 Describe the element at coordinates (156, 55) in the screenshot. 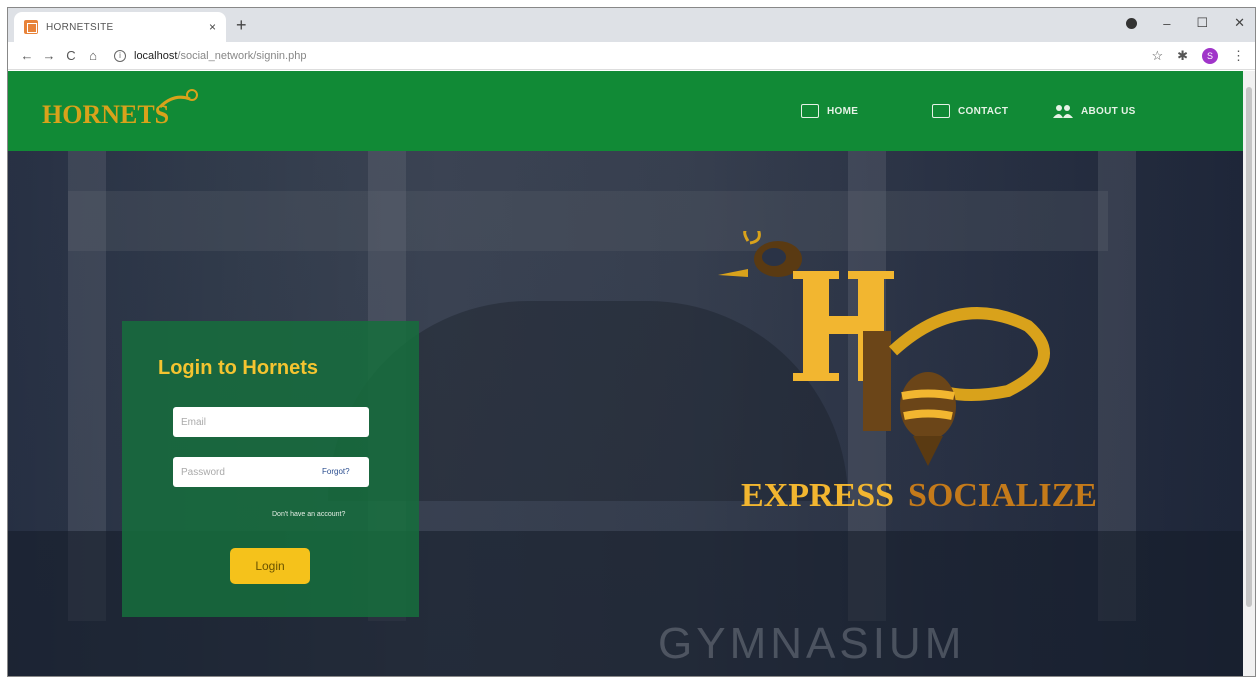

I see `url-host: localhost` at that location.